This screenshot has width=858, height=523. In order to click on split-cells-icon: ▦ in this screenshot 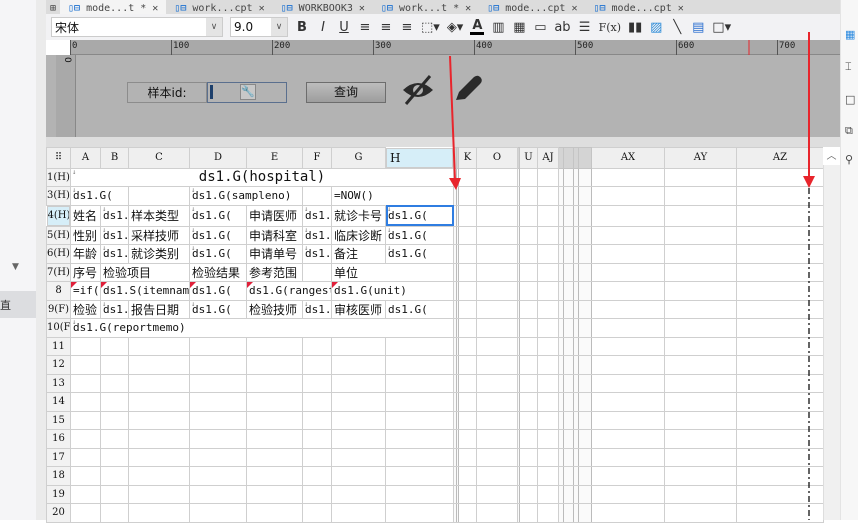, I will do `click(519, 27)`.